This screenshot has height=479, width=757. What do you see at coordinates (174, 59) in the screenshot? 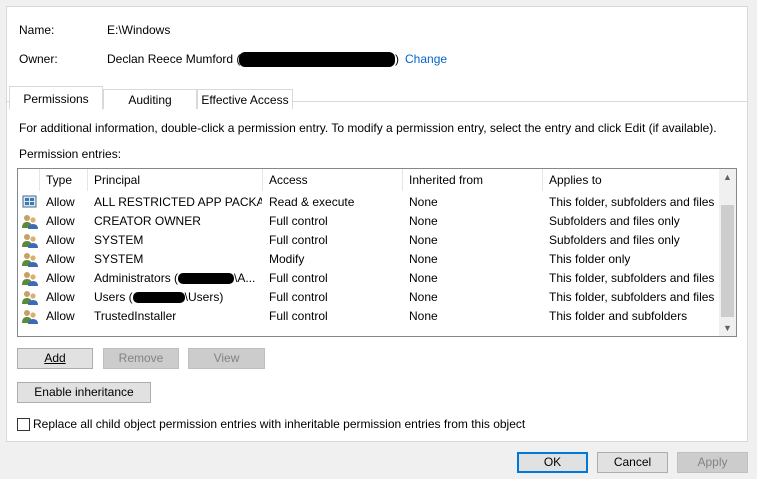
I see `owner-value: Declan Reece Mumford (` at bounding box center [174, 59].